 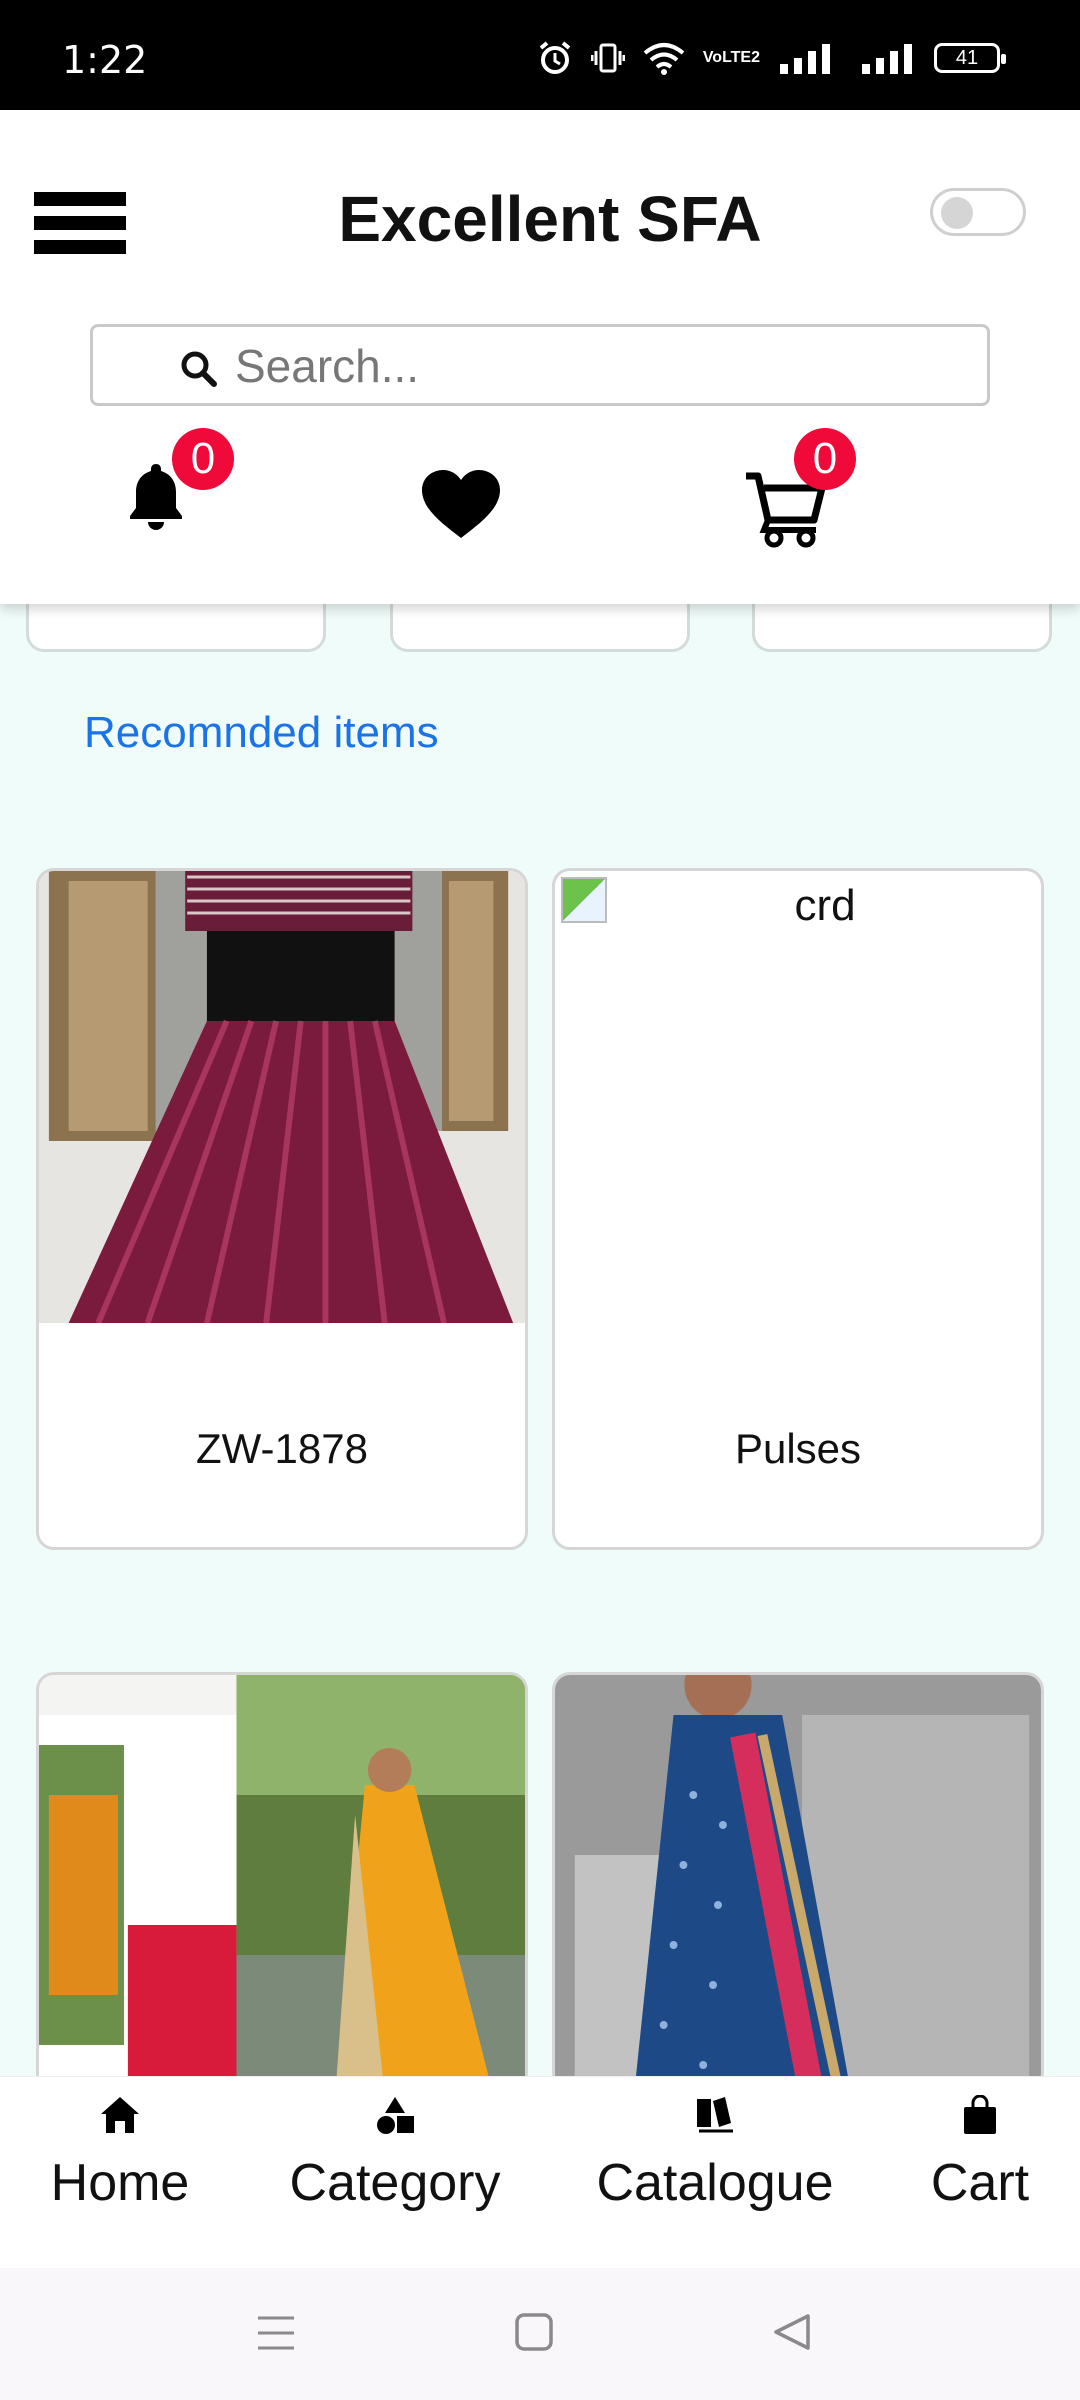 I want to click on search-icon, so click(x=199, y=369).